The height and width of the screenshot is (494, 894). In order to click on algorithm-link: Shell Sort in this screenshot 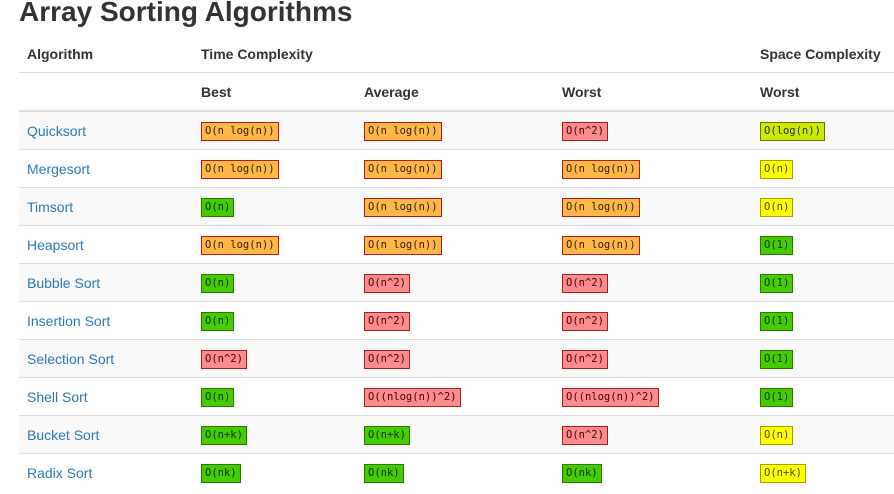, I will do `click(57, 397)`.